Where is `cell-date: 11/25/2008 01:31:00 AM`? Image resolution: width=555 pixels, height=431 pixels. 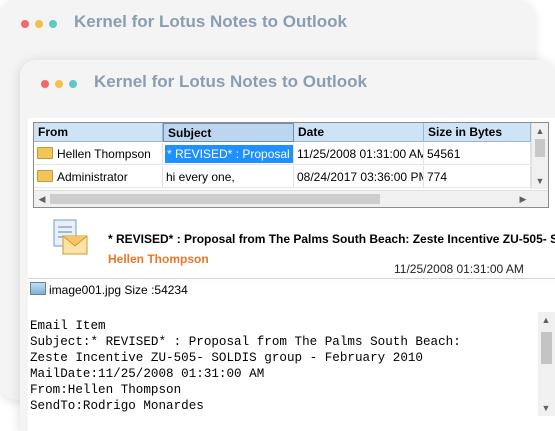 cell-date: 11/25/2008 01:31:00 AM is located at coordinates (359, 154).